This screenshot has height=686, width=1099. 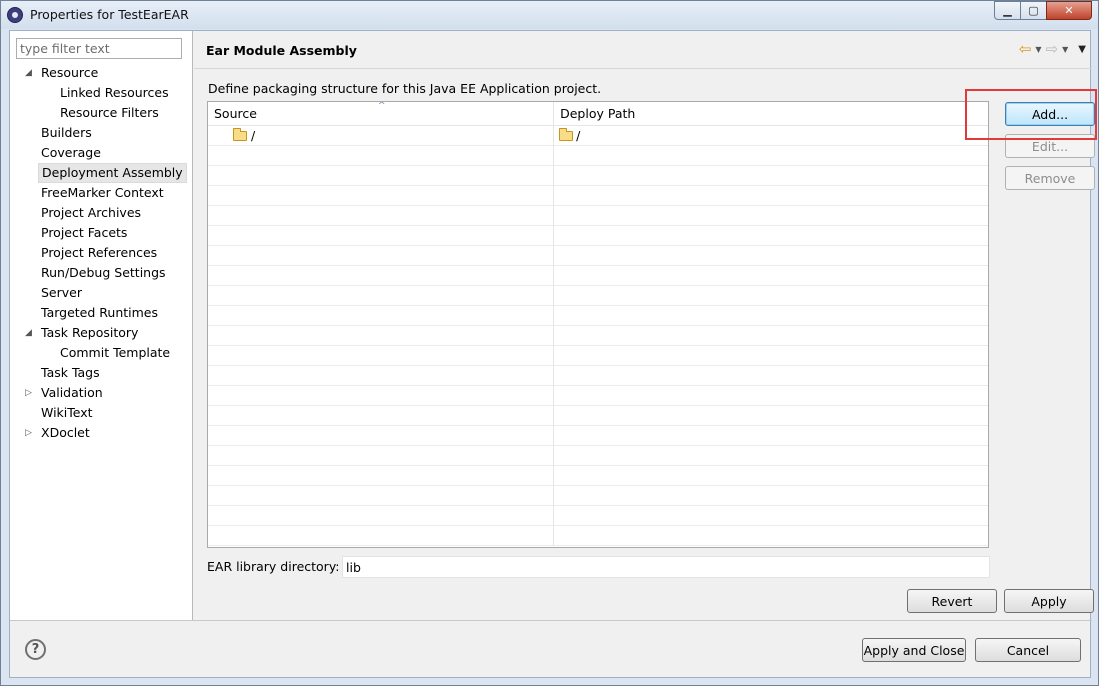 What do you see at coordinates (70, 372) in the screenshot?
I see `tree-item-label: Task Tags` at bounding box center [70, 372].